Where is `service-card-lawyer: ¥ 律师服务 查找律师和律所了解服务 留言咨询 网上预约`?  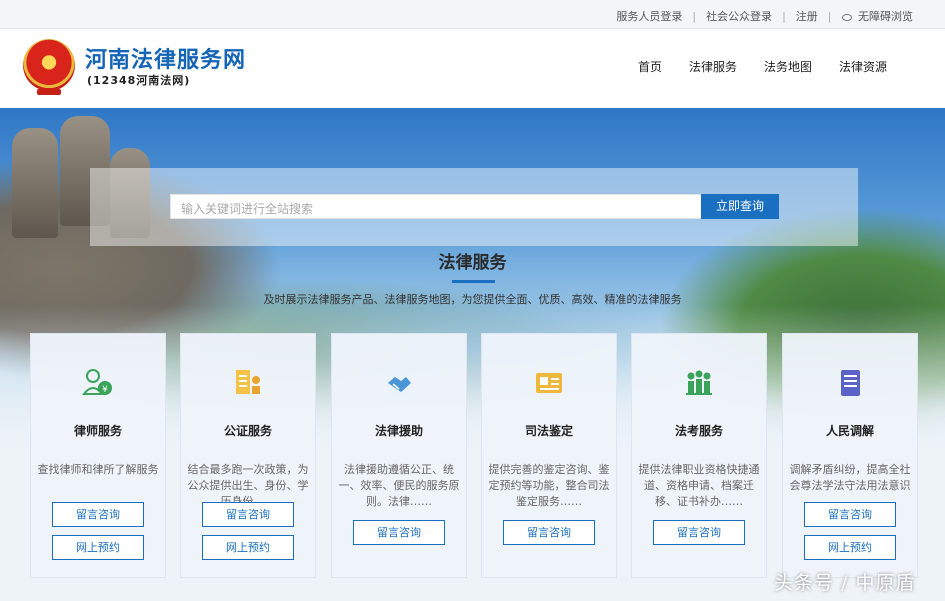
service-card-lawyer: ¥ 律师服务 查找律师和律所了解服务 留言咨询 网上预约 is located at coordinates (98, 455).